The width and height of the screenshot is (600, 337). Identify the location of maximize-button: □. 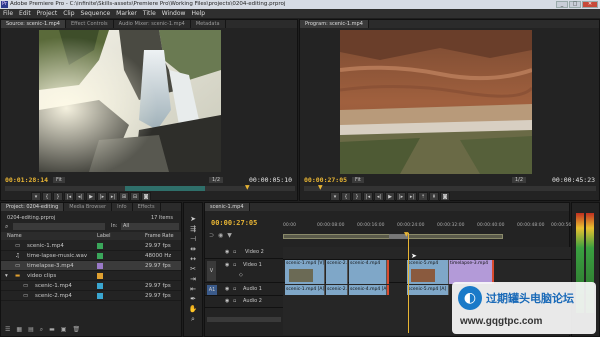
(575, 4).